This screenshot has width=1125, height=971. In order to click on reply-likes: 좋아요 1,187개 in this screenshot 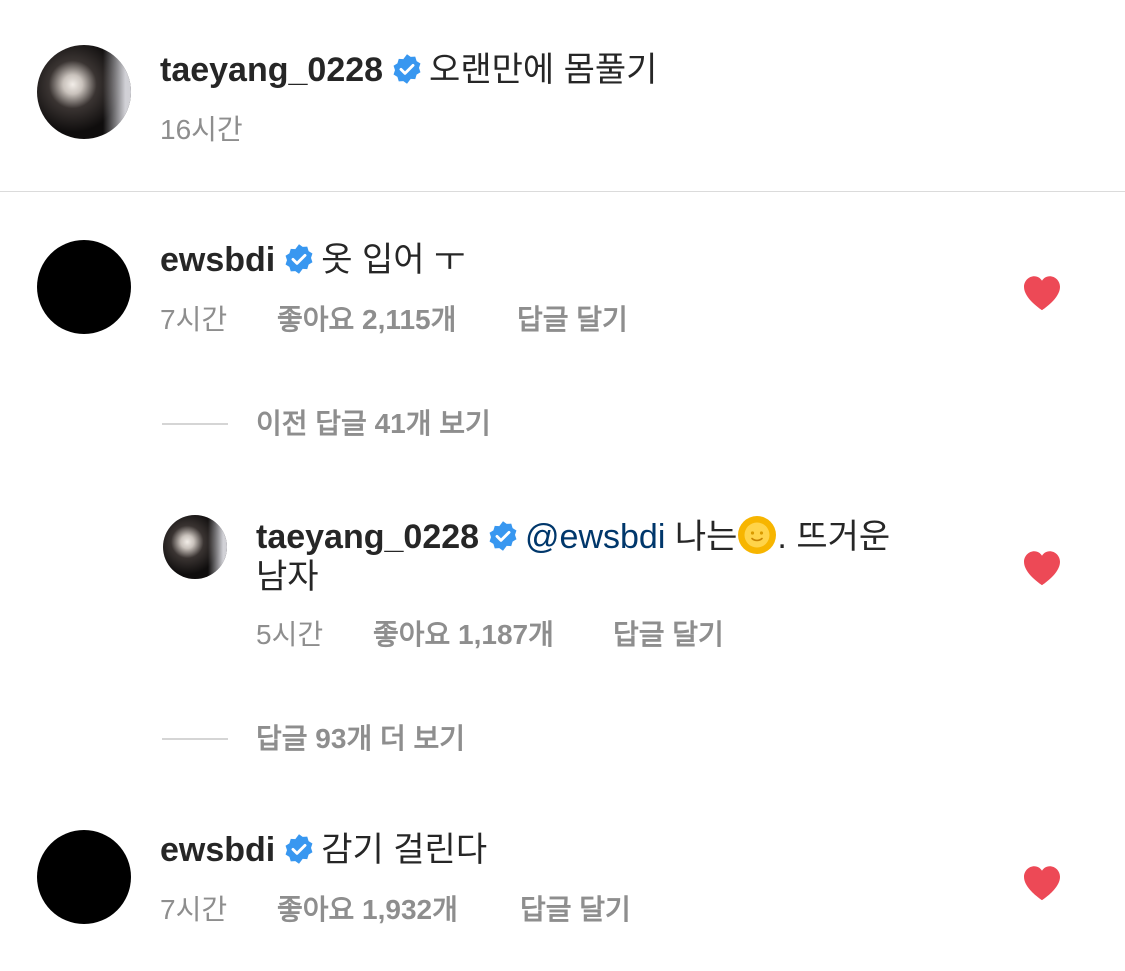, I will do `click(463, 635)`.